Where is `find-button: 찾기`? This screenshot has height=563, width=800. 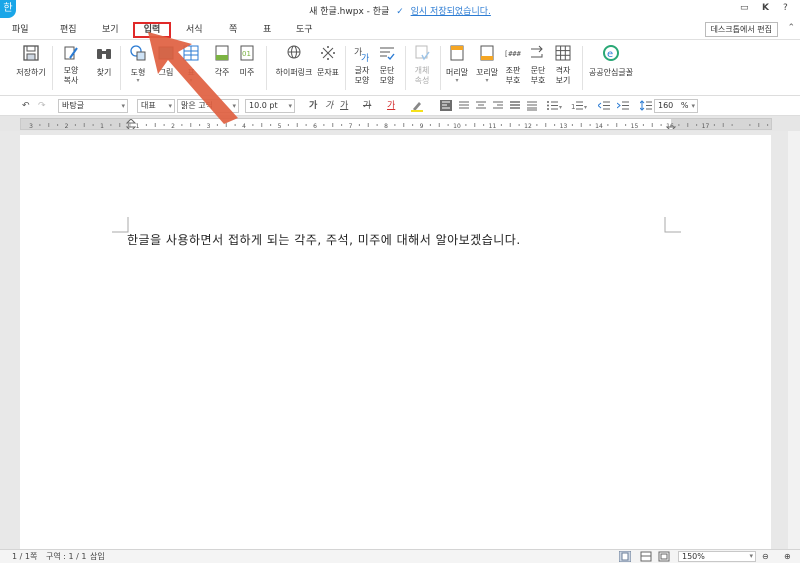
find-button: 찾기 is located at coordinates (104, 61).